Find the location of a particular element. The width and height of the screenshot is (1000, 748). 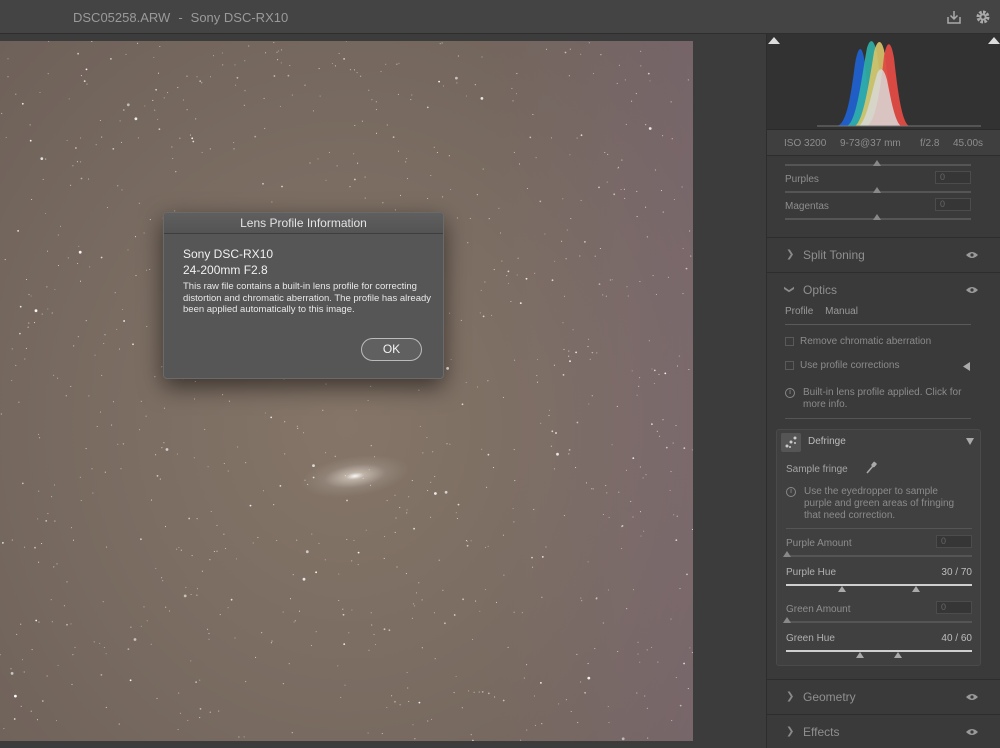

use-profile-checkbox: Use profile corrections is located at coordinates (842, 365).